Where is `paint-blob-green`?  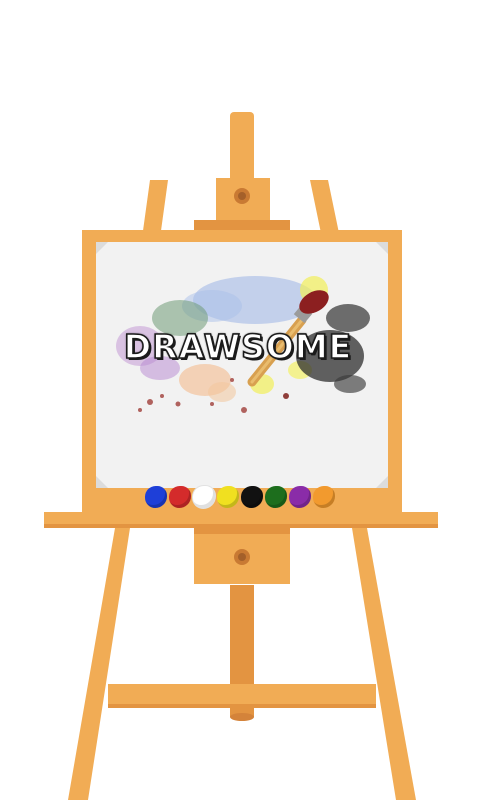
paint-blob-green is located at coordinates (276, 497).